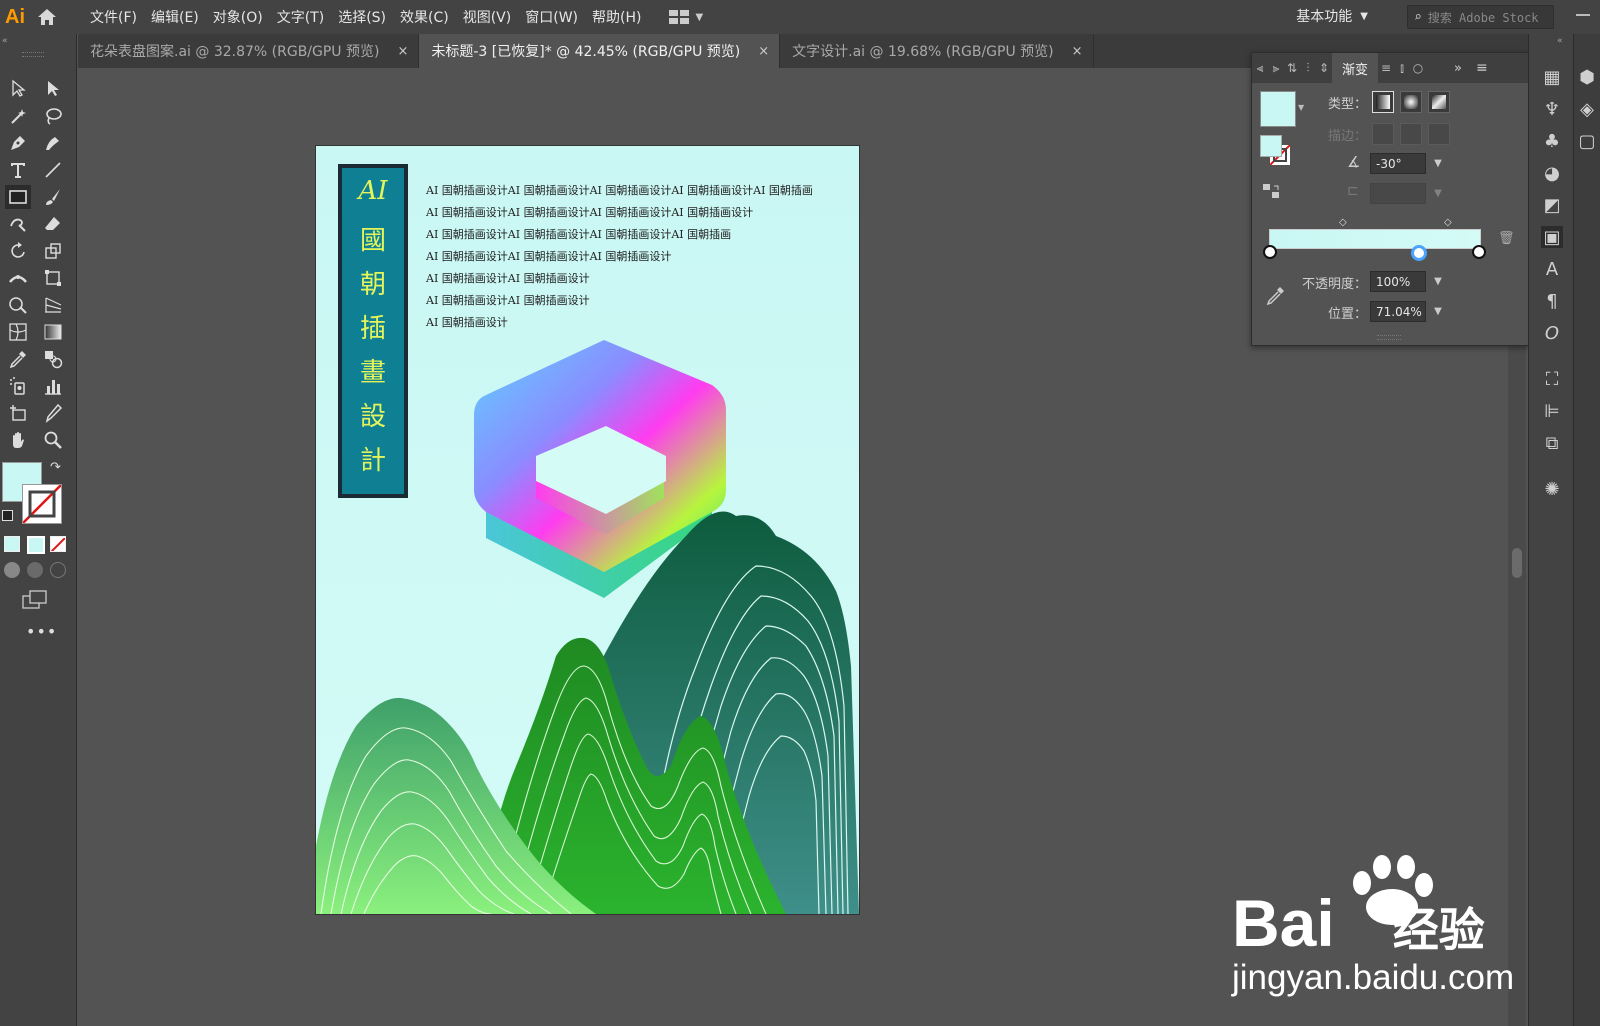 The height and width of the screenshot is (1026, 1600). Describe the element at coordinates (18, 116) in the screenshot. I see `magic-wand-tool-icon` at that location.